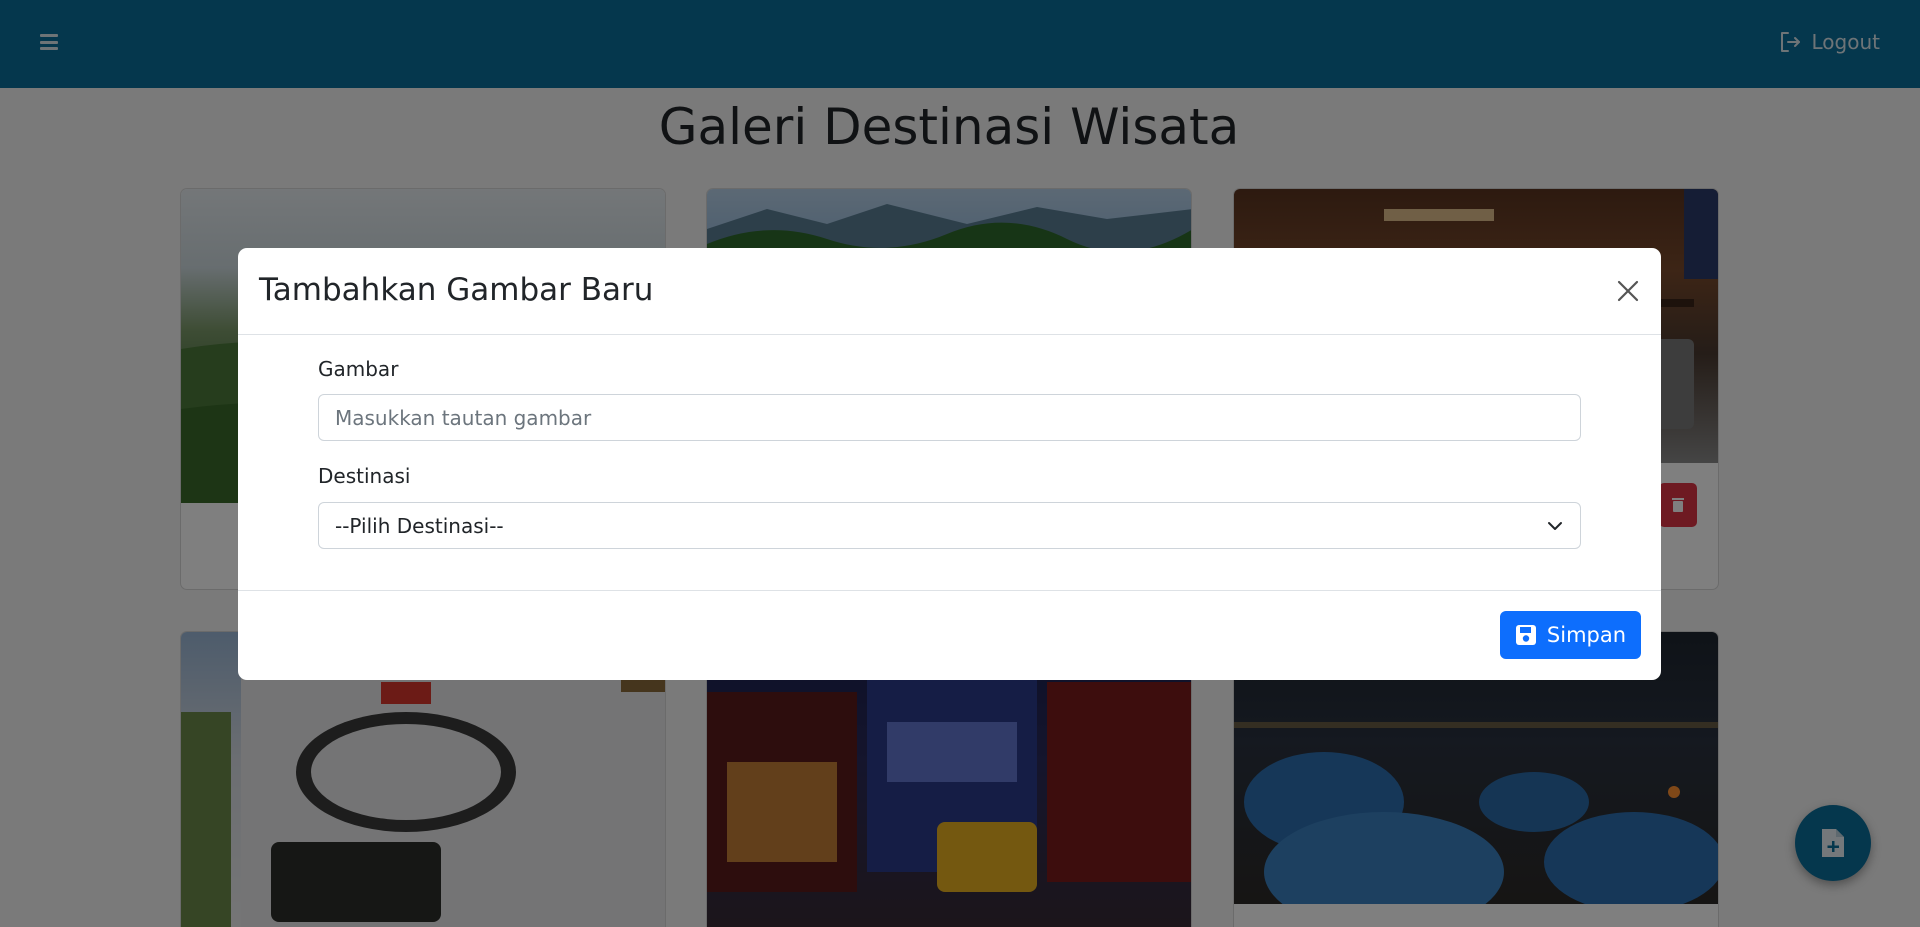  Describe the element at coordinates (1586, 635) in the screenshot. I see `save-label: Simpan` at that location.